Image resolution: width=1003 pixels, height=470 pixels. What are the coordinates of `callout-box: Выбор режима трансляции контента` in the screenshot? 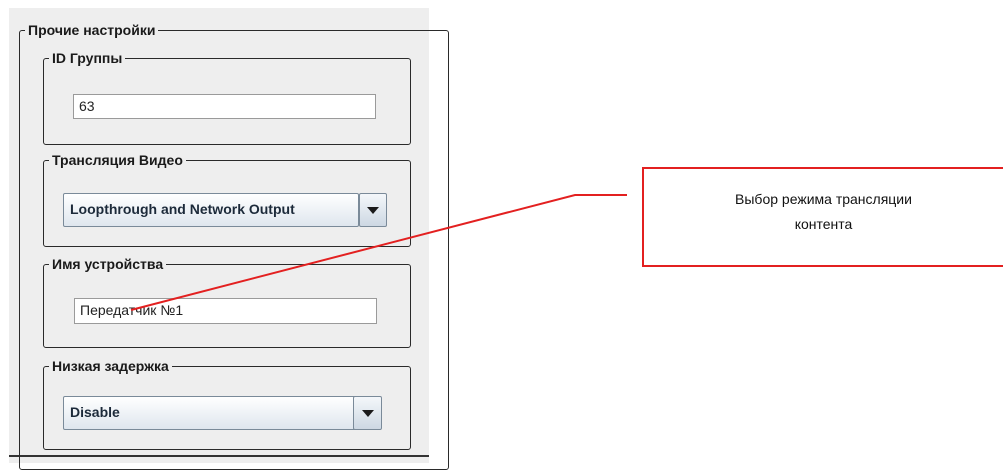 It's located at (822, 217).